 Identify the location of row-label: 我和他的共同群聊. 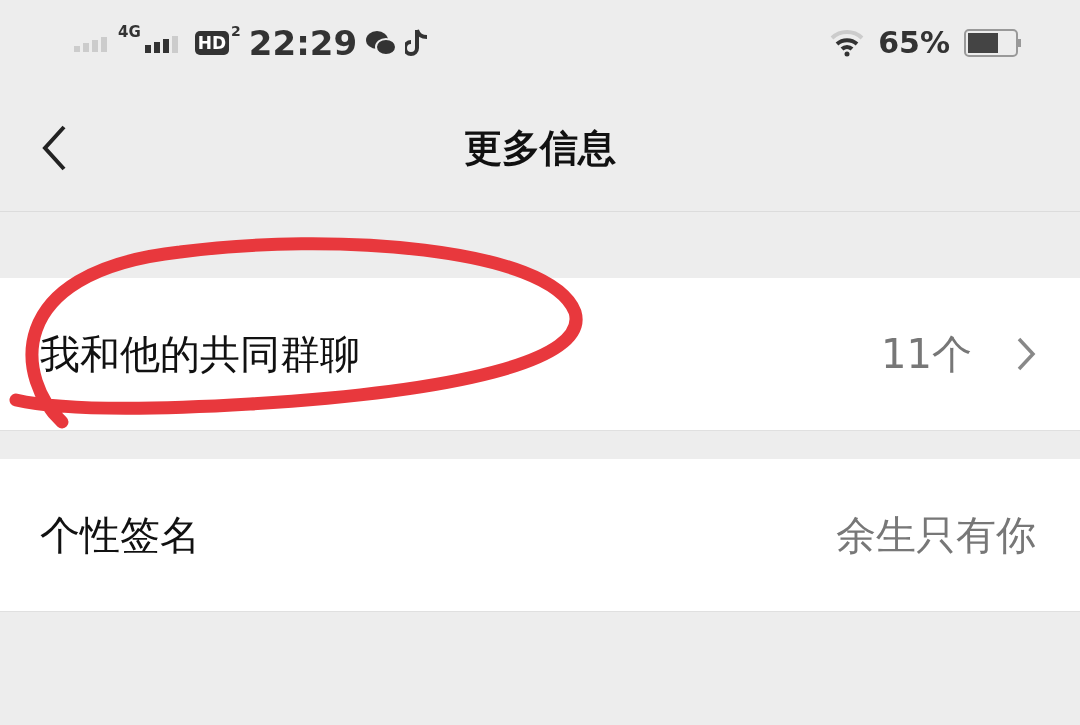
(200, 354).